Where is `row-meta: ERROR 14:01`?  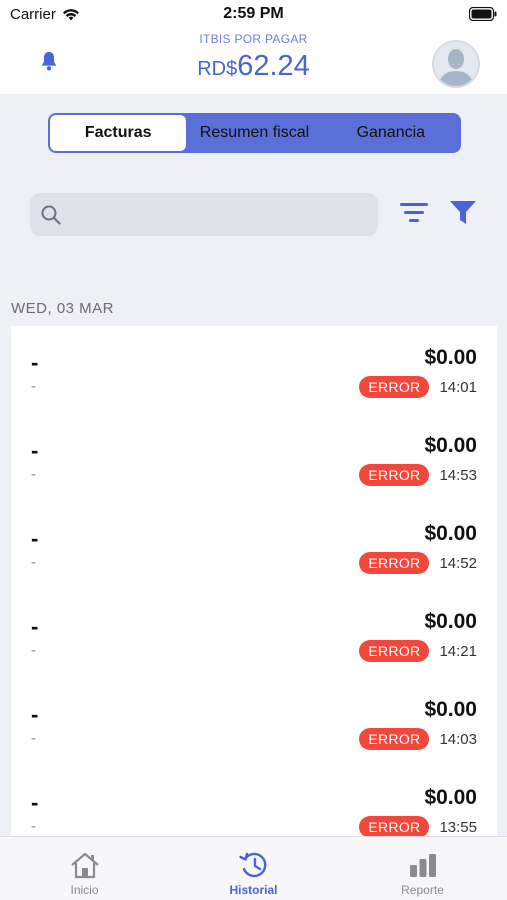
row-meta: ERROR 14:01 is located at coordinates (418, 387).